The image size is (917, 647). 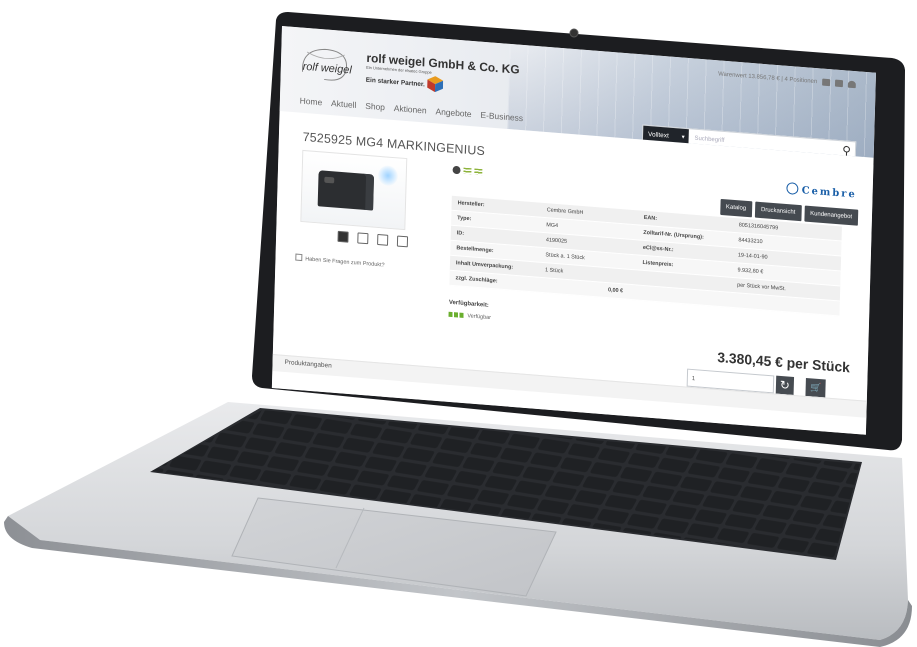 I want to click on nav-aktionen: Aktionen, so click(x=410, y=109).